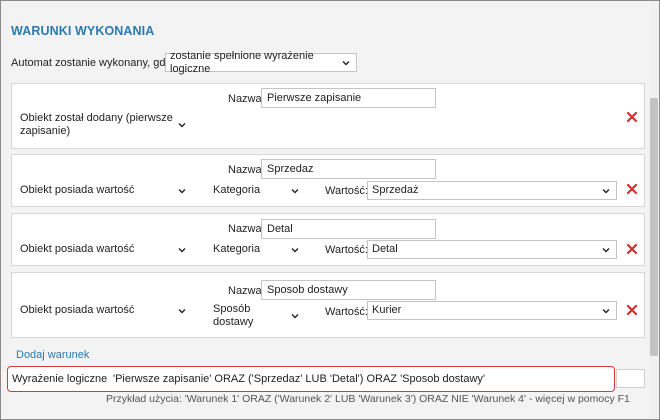  Describe the element at coordinates (233, 322) in the screenshot. I see `condition-4-attribute-line2: dostawy` at that location.